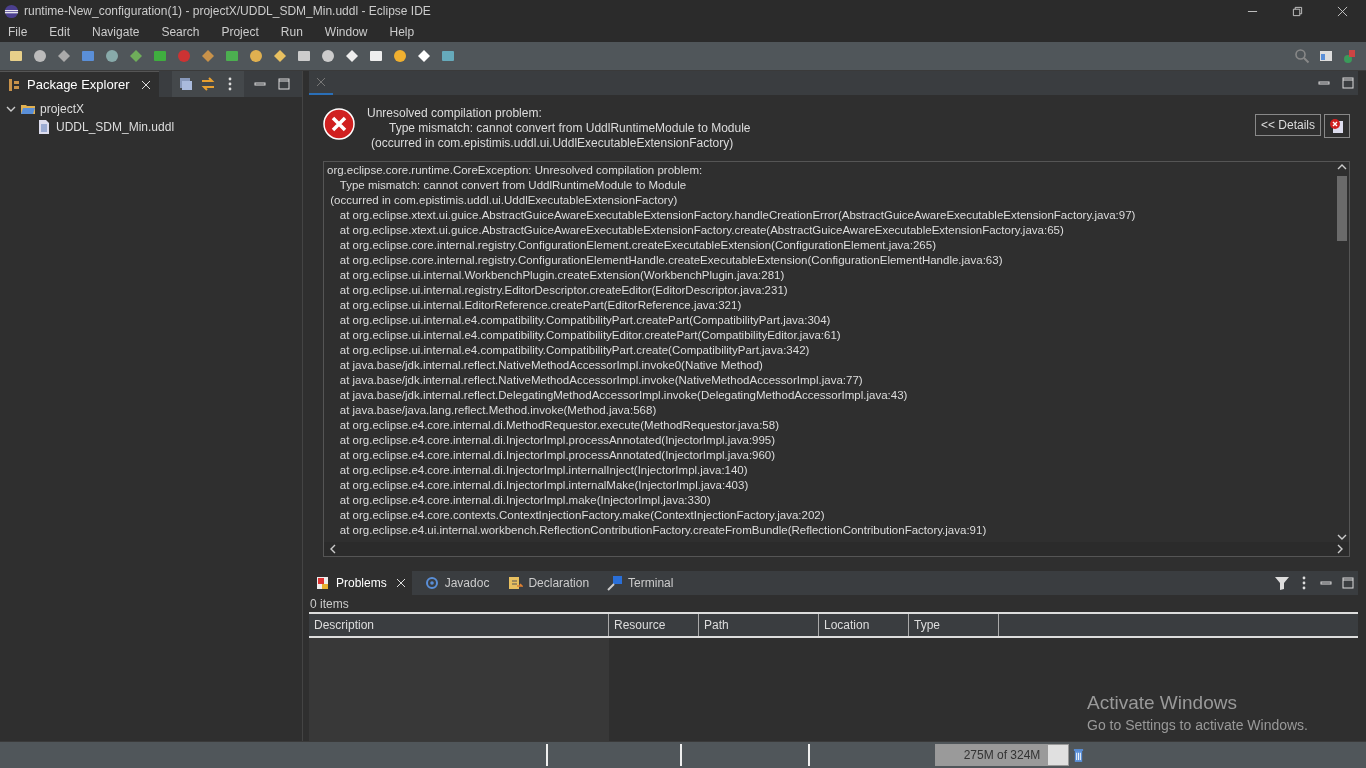  I want to click on declaration-icon, so click(515, 583).